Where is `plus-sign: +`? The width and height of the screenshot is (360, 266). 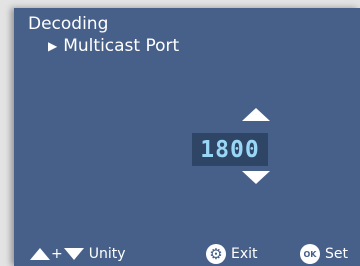
plus-sign: + is located at coordinates (57, 254).